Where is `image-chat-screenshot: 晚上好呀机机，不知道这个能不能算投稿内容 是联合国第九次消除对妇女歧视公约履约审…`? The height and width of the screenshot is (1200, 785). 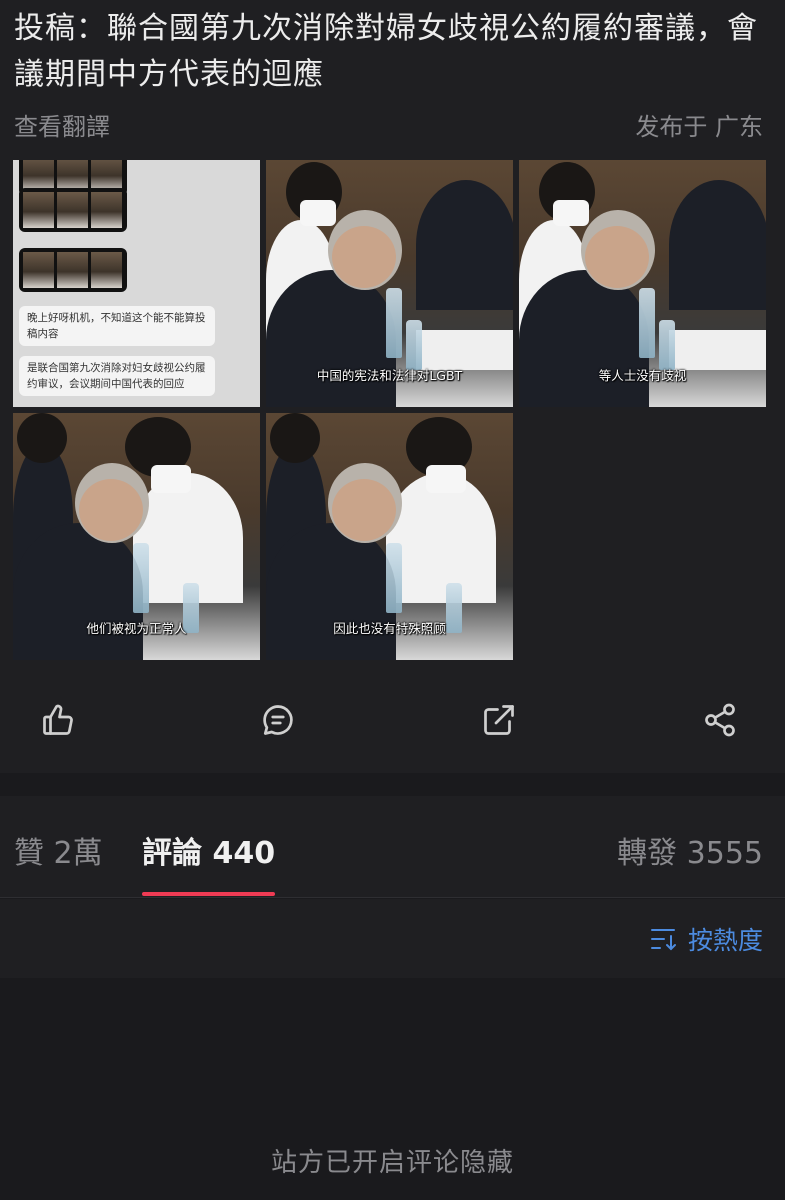 image-chat-screenshot: 晚上好呀机机，不知道这个能不能算投稿内容 是联合国第九次消除对妇女歧视公约履约审… is located at coordinates (136, 283).